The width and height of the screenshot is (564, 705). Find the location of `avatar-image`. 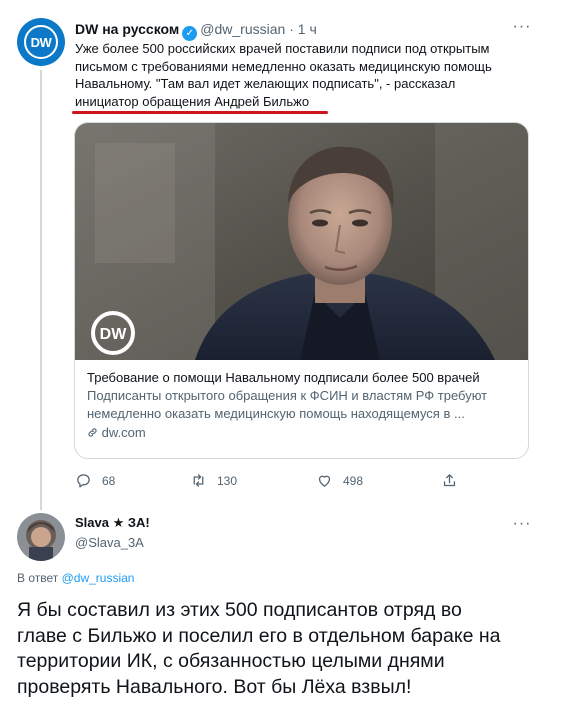

avatar-image is located at coordinates (41, 537).